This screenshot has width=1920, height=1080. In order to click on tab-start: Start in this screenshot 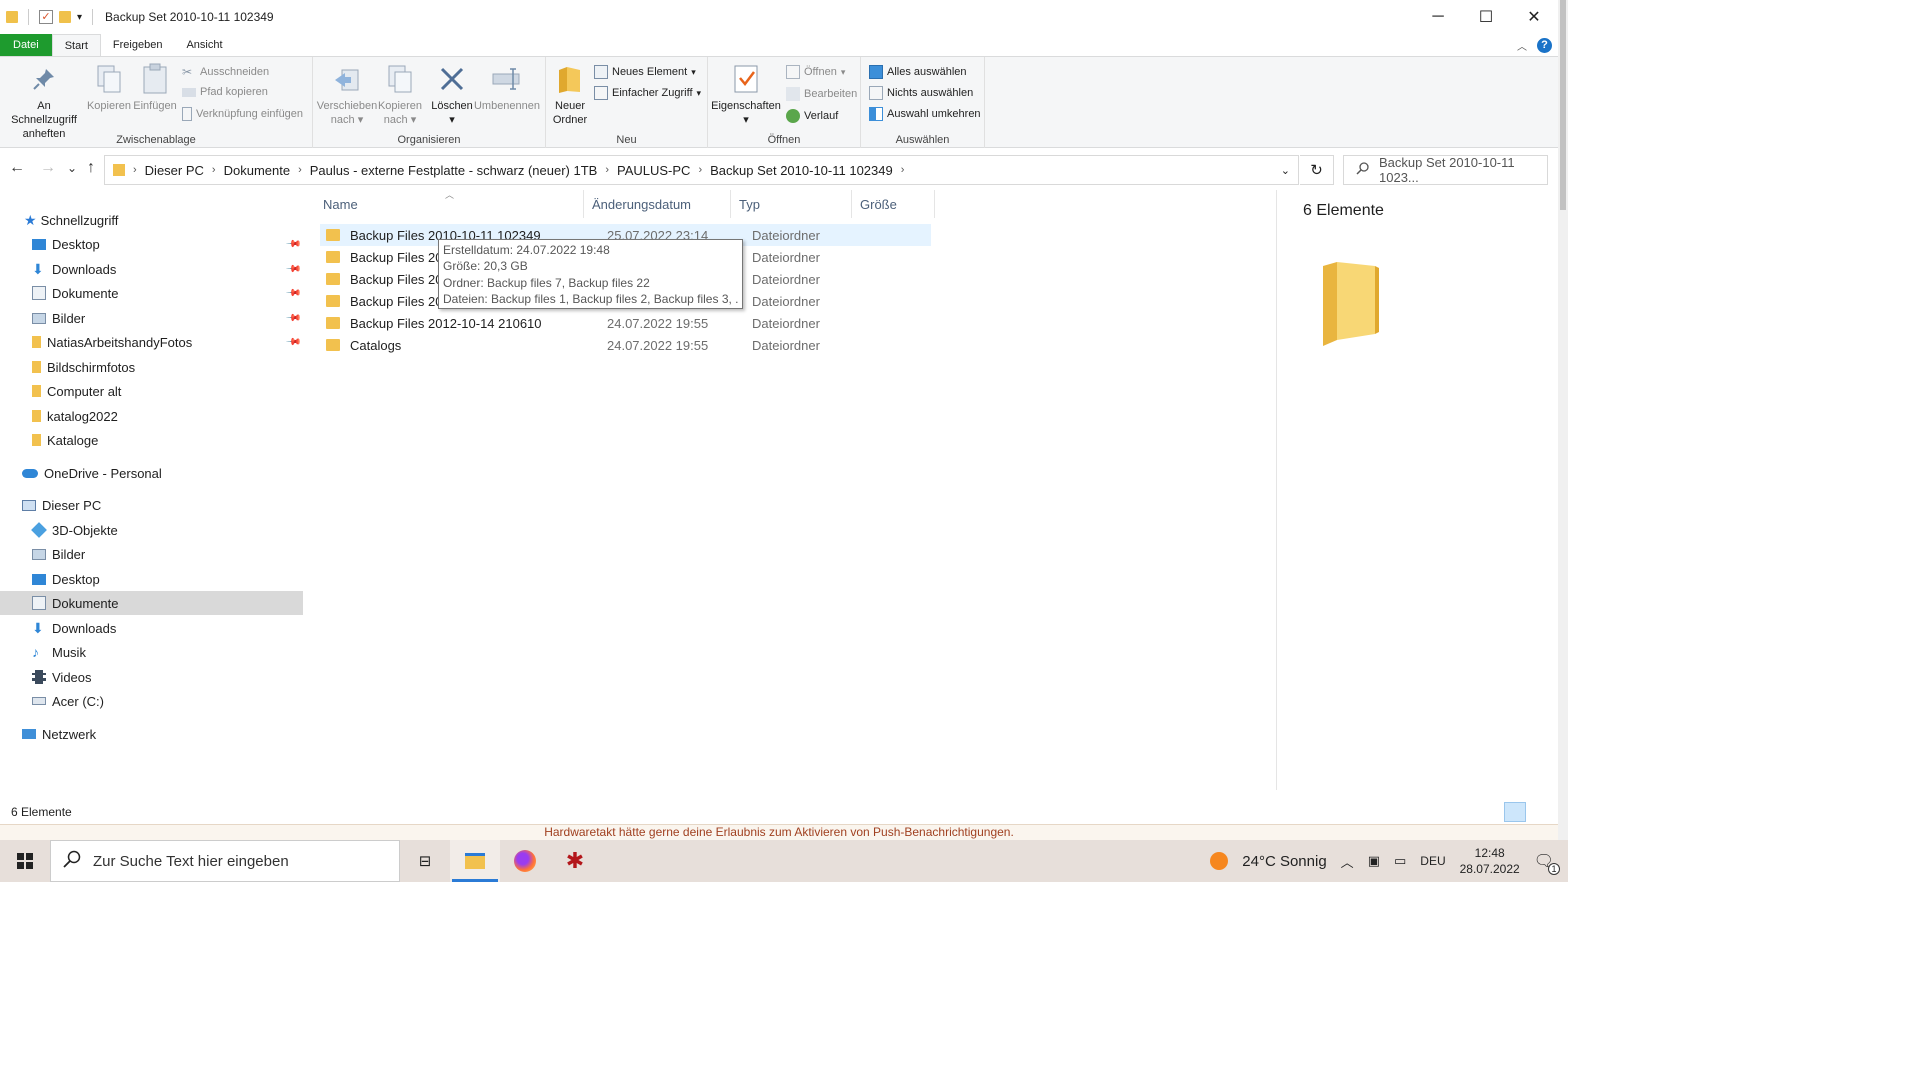, I will do `click(76, 45)`.